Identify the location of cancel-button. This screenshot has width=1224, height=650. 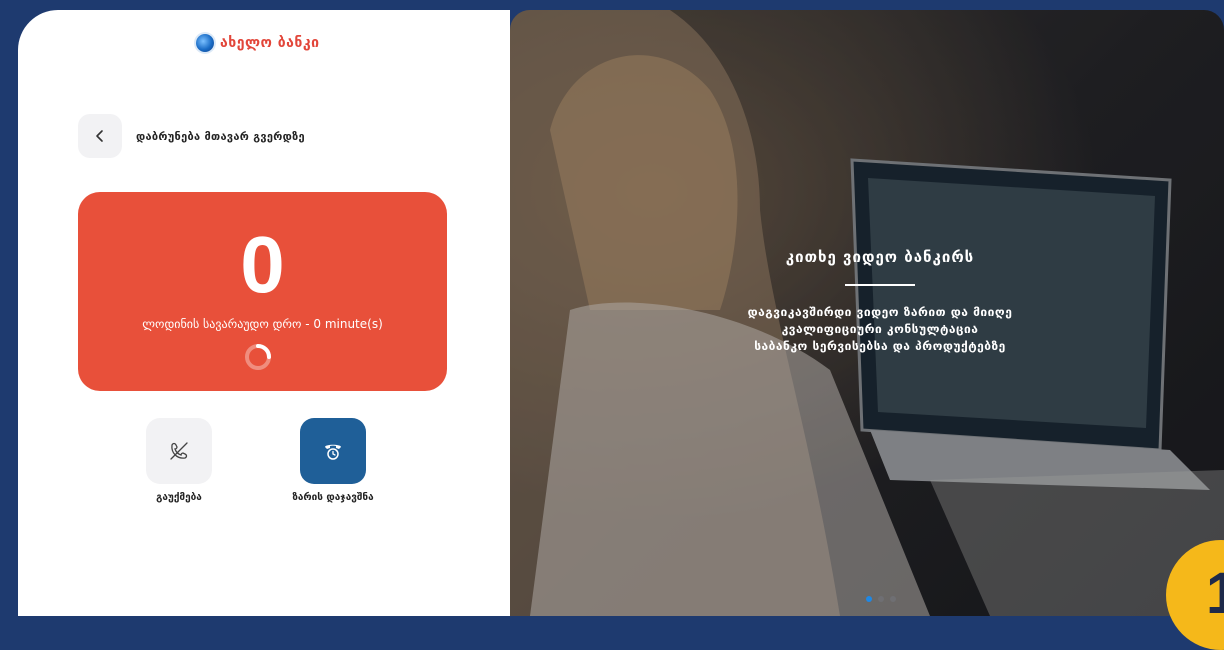
(179, 451).